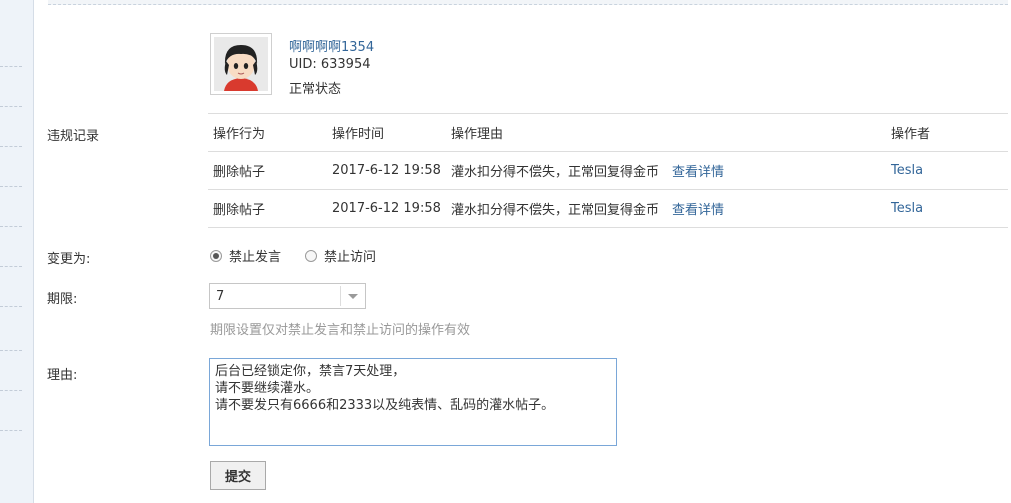  I want to click on radio-option-mute: 禁止发言, so click(245, 255).